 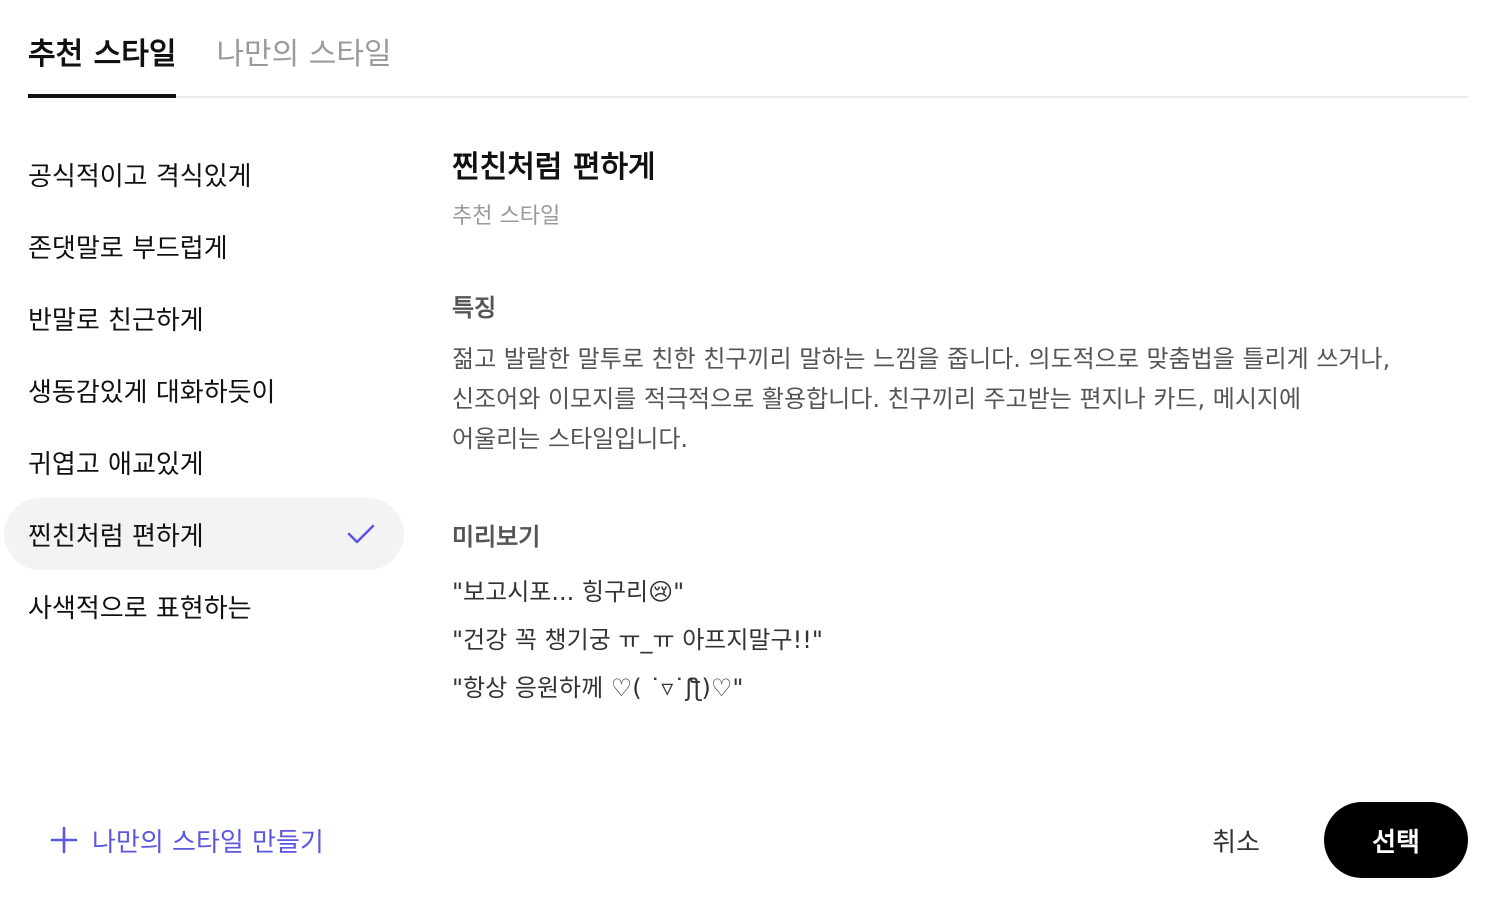 I want to click on style-item-label: 생동감있게 대화하듯이, so click(x=152, y=392).